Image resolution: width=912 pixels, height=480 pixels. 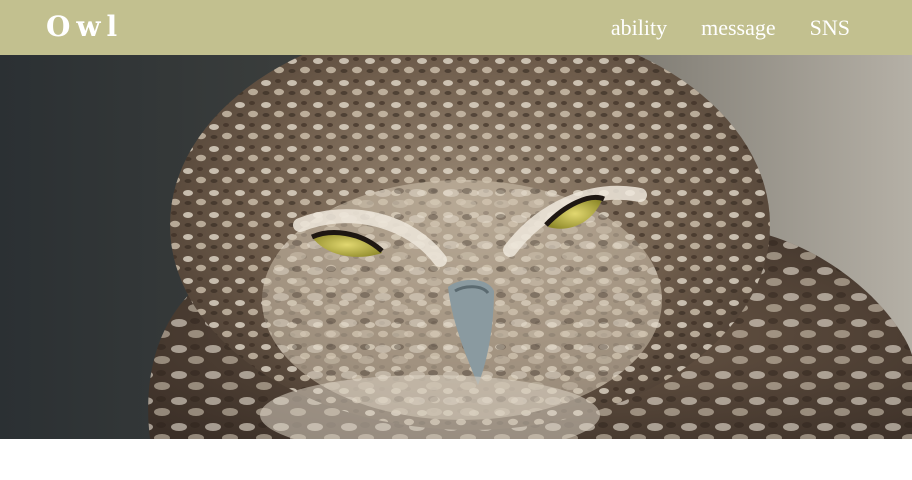 I want to click on nav-link-message: message, so click(x=738, y=28).